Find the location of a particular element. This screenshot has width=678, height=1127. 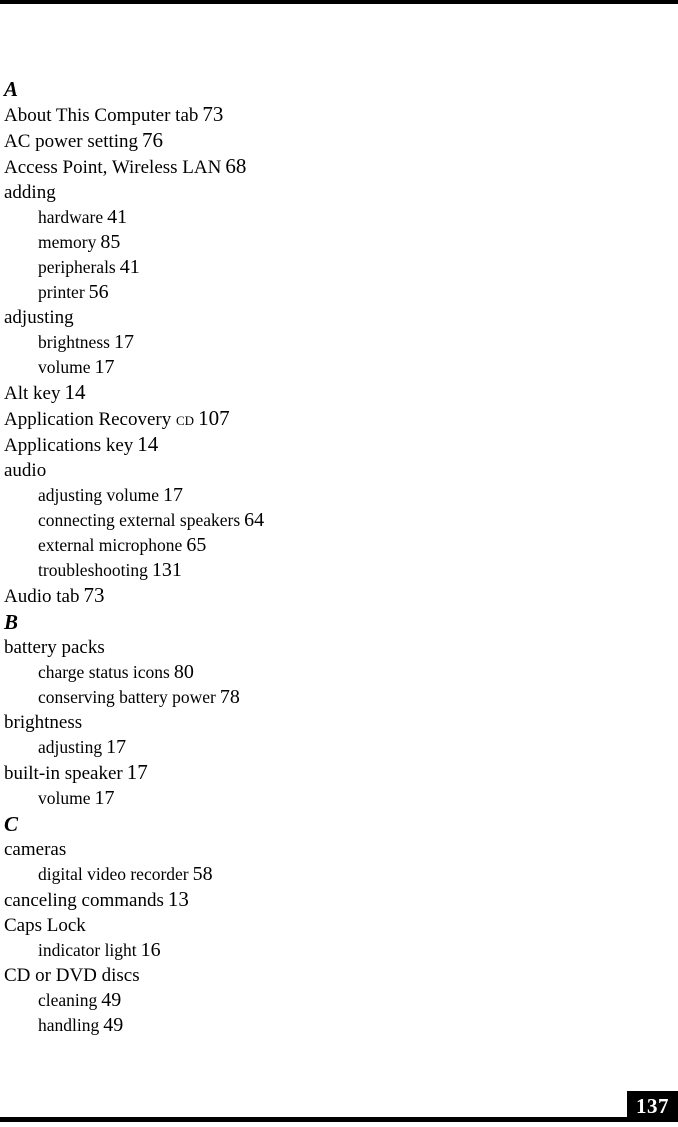

index-entry-label: CD or DVD discs is located at coordinates (72, 975).